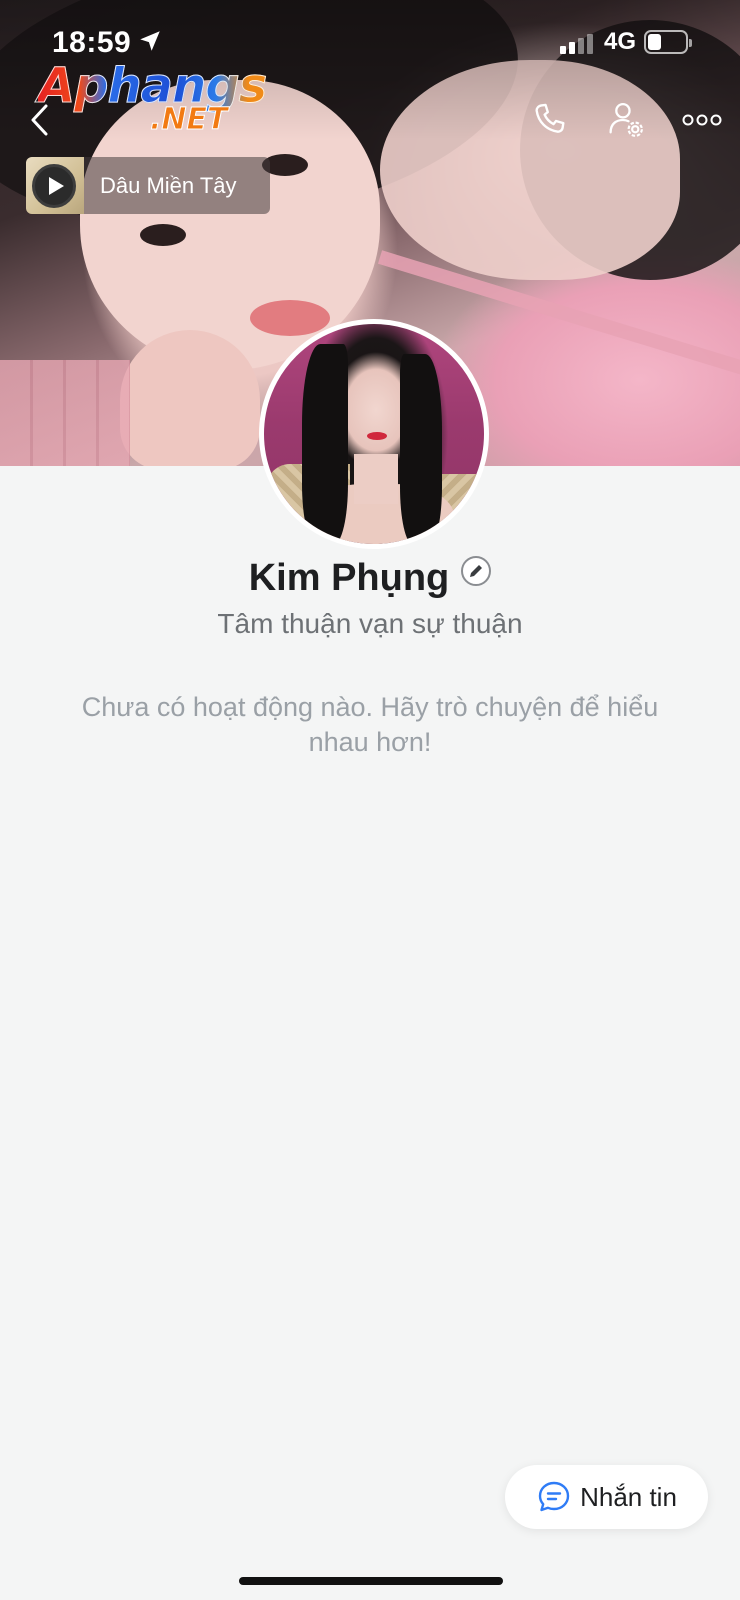  I want to click on status-time: 18:59, so click(92, 42).